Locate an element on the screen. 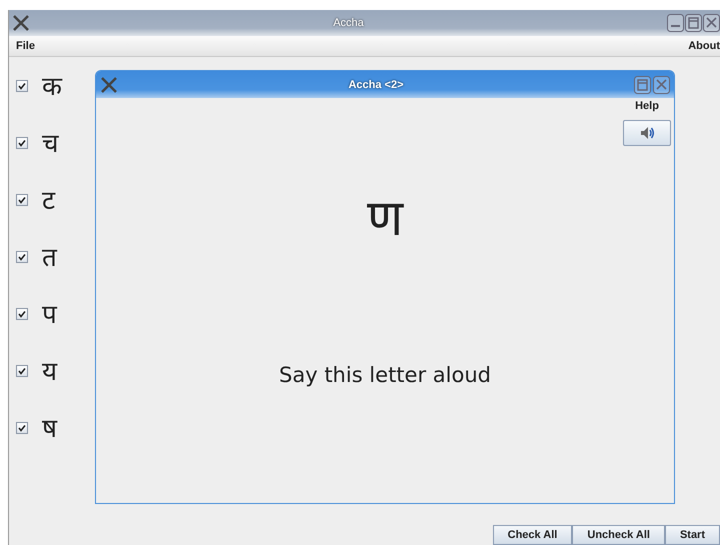  letter-label: य is located at coordinates (49, 371).